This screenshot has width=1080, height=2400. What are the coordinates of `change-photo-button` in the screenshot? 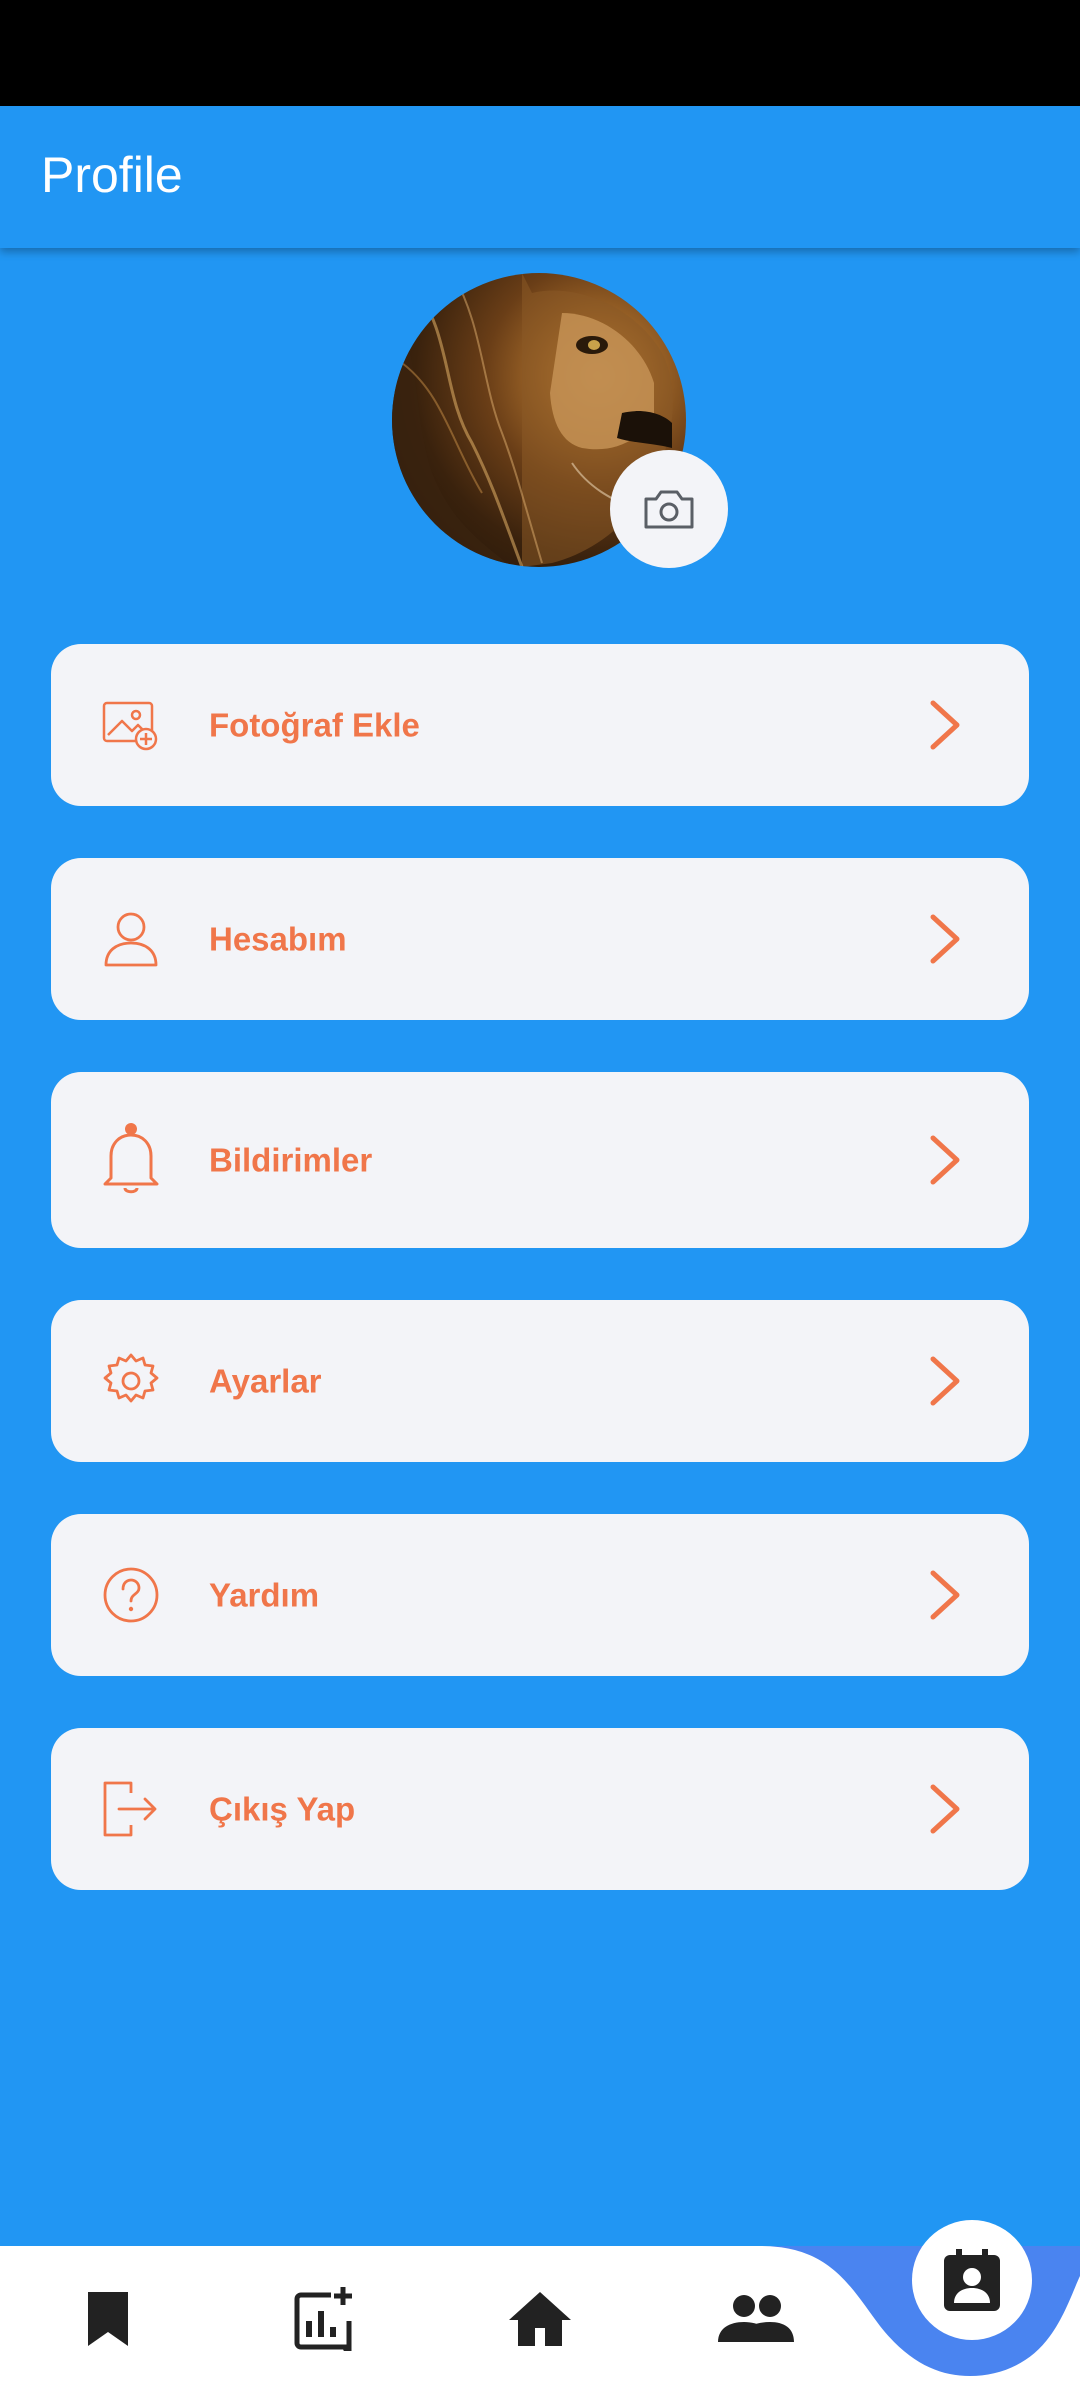 It's located at (669, 509).